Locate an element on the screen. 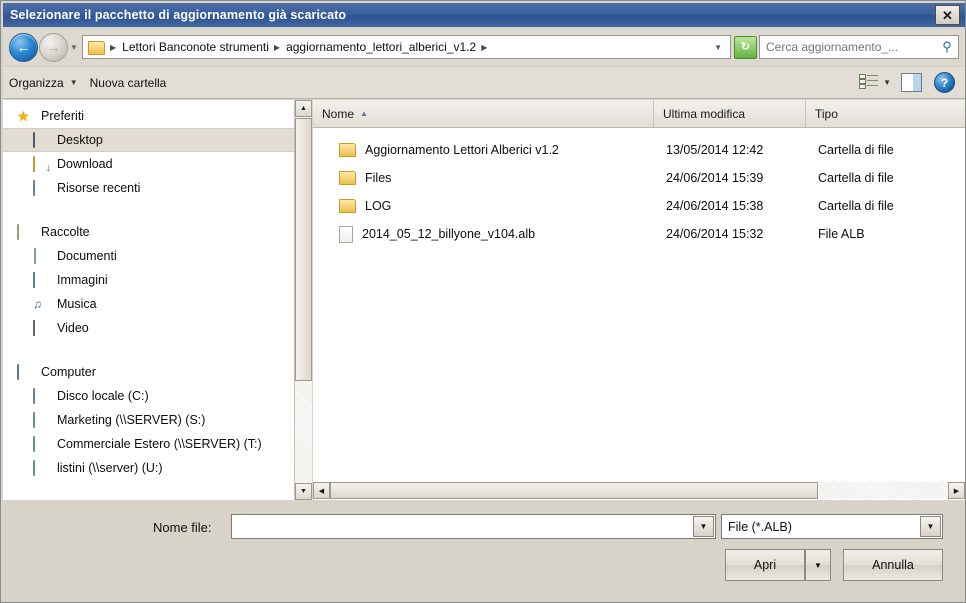 This screenshot has height=603, width=966. new-folder-button: Nuova cartella is located at coordinates (128, 83).